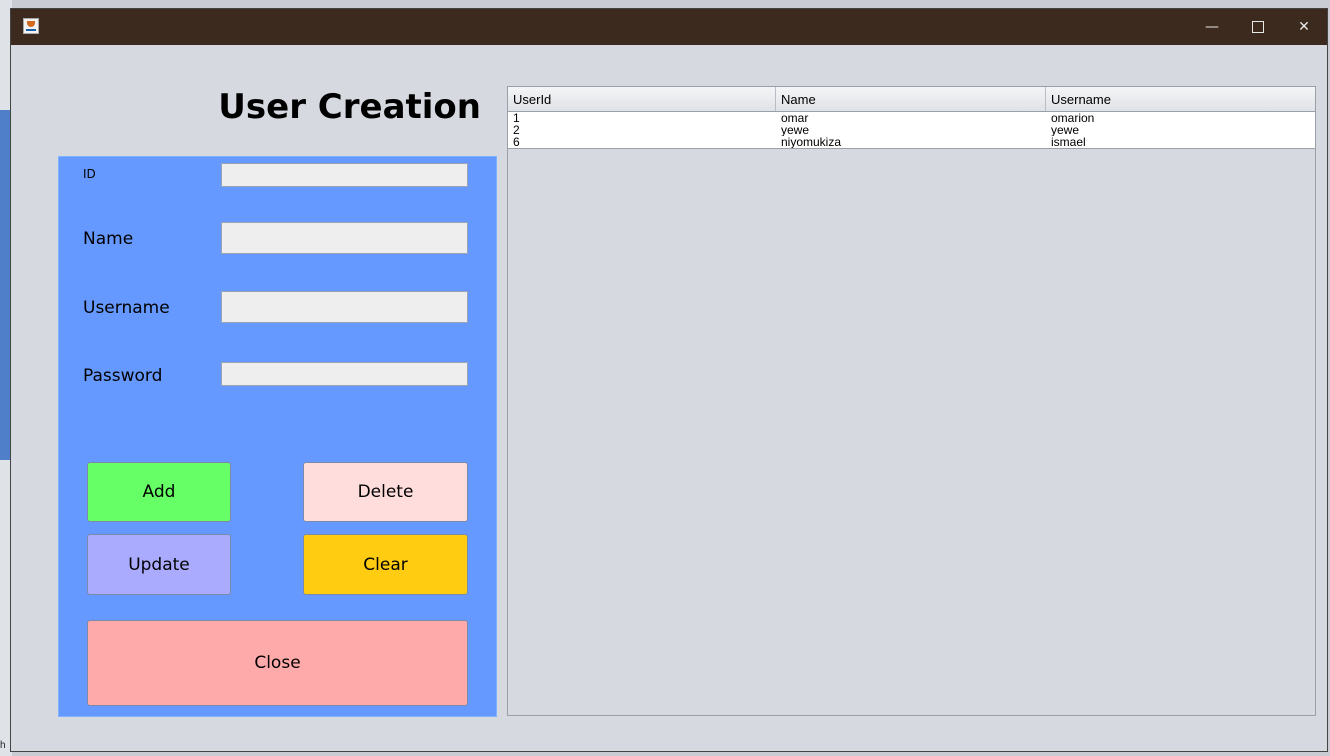 This screenshot has height=756, width=1330. What do you see at coordinates (911, 142) in the screenshot?
I see `table-row: 6 niyomukiza ismael` at bounding box center [911, 142].